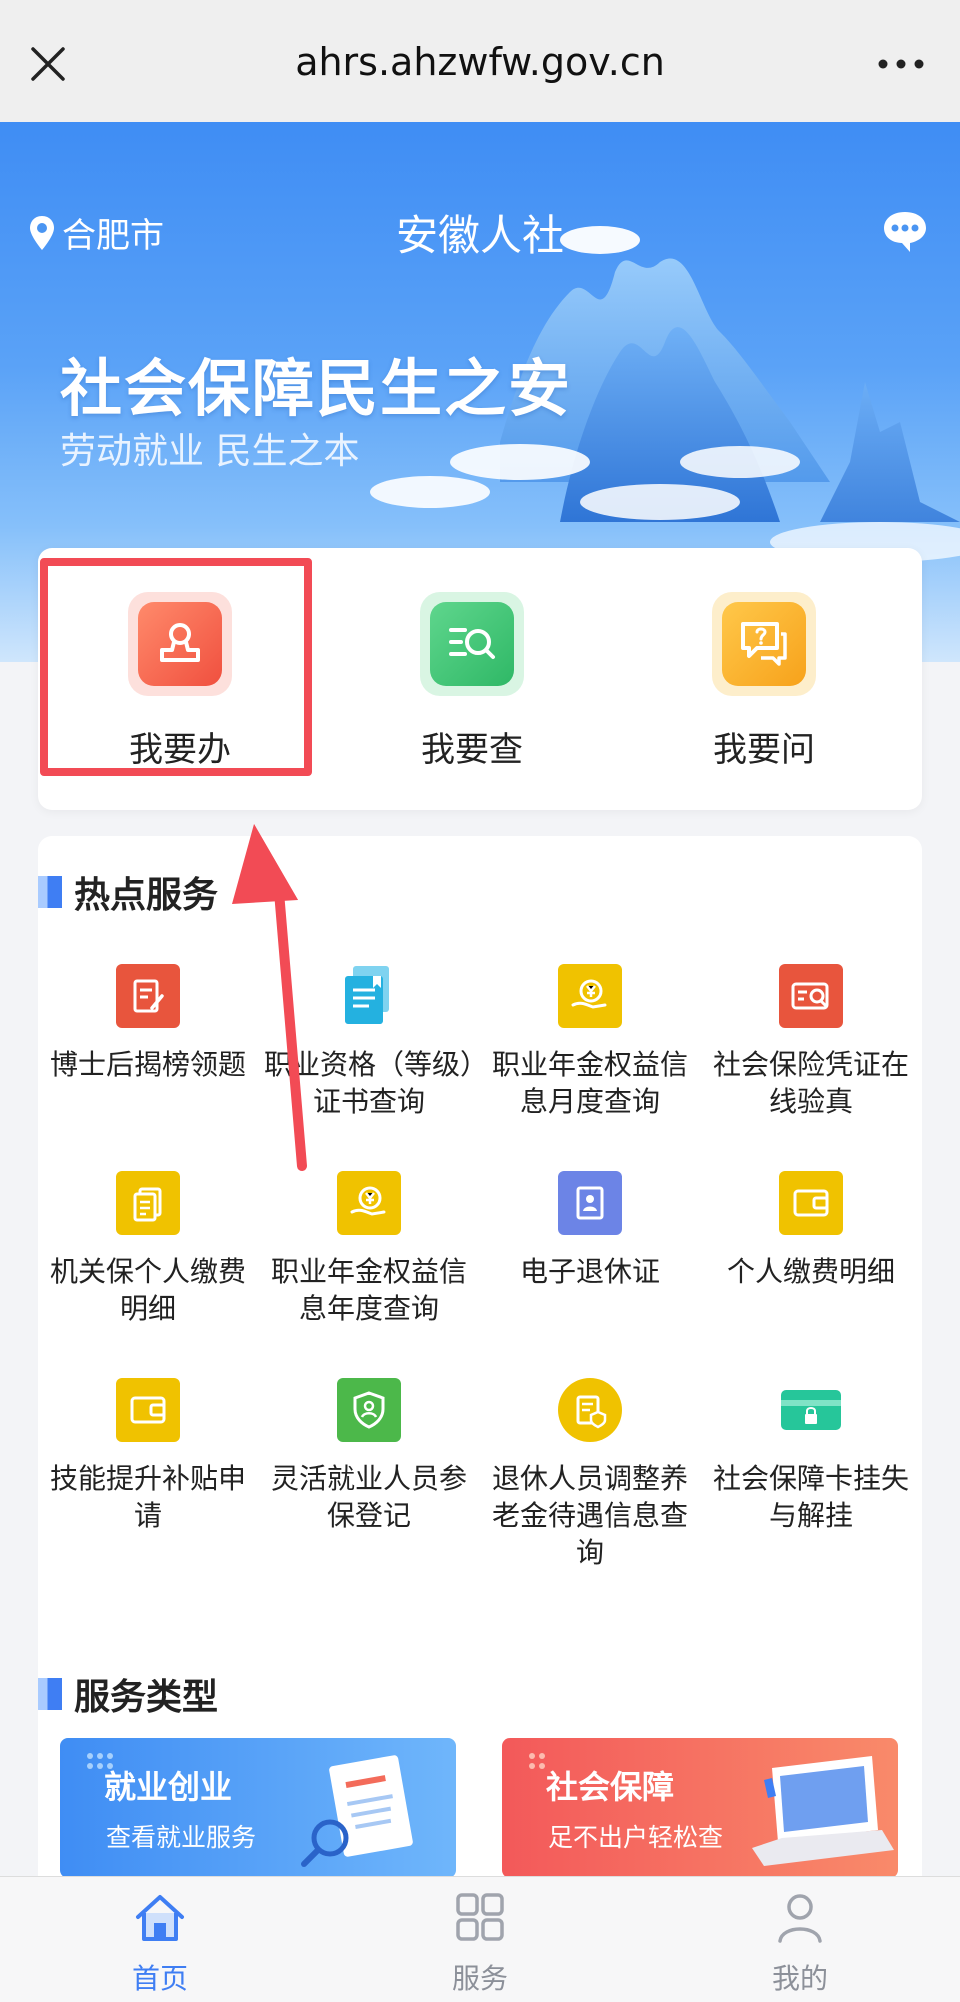 This screenshot has width=960, height=2002. What do you see at coordinates (176, 667) in the screenshot?
I see `annotation-highlight-box` at bounding box center [176, 667].